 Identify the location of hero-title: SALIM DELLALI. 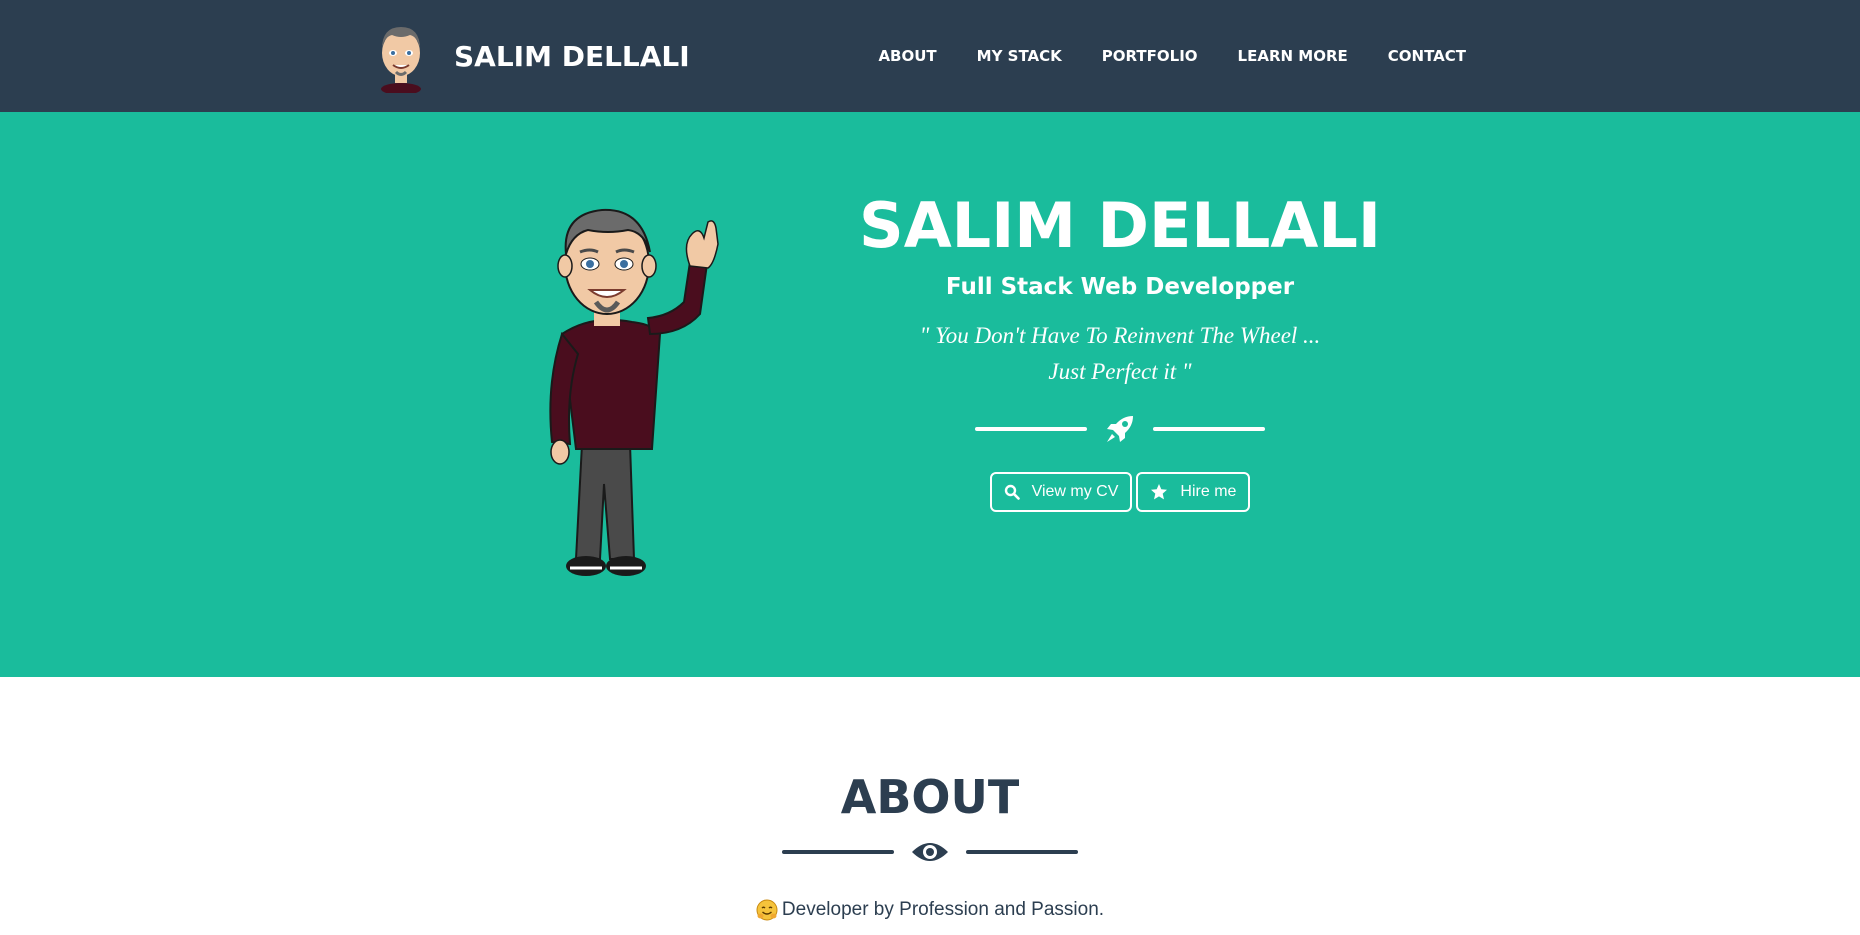
(1120, 225).